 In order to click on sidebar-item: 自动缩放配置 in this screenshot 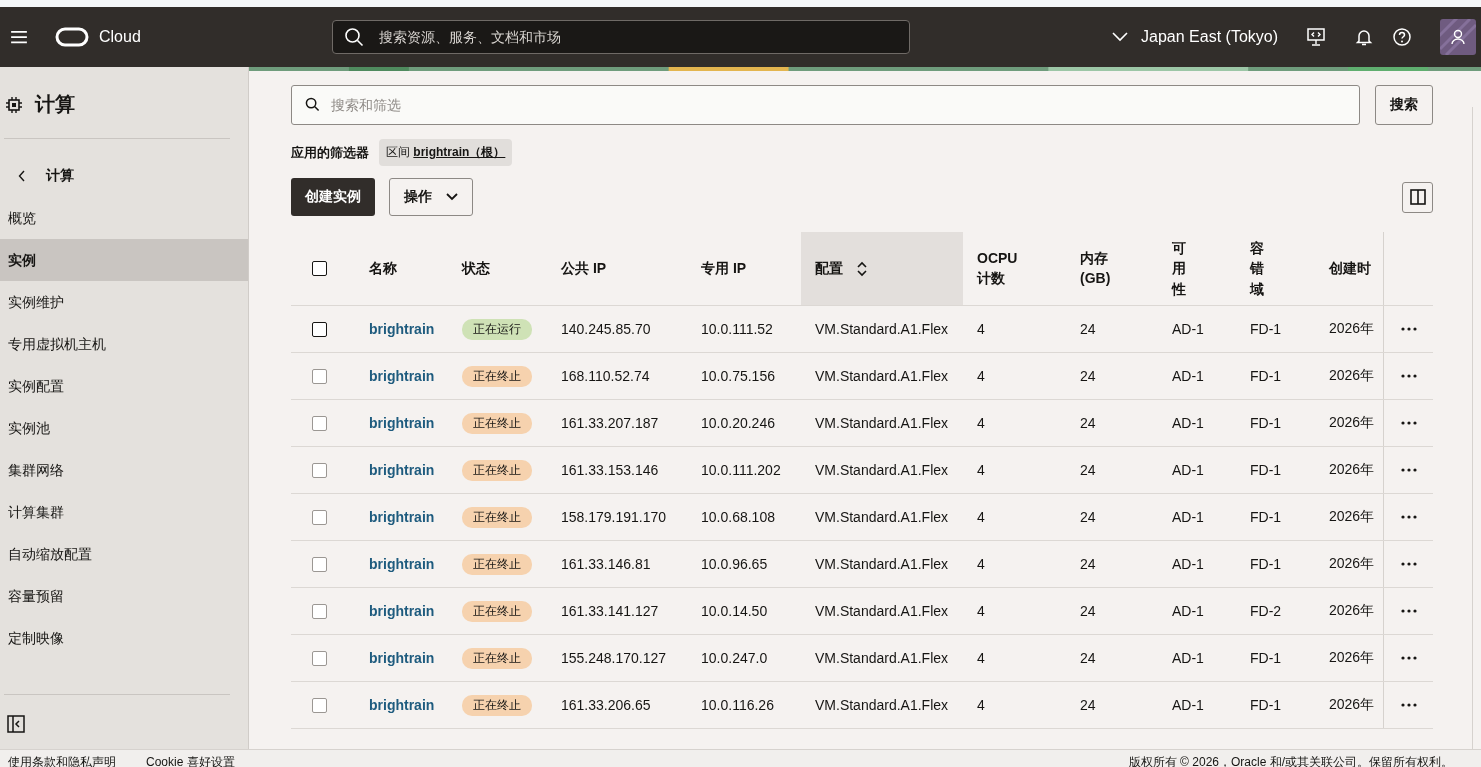, I will do `click(124, 554)`.